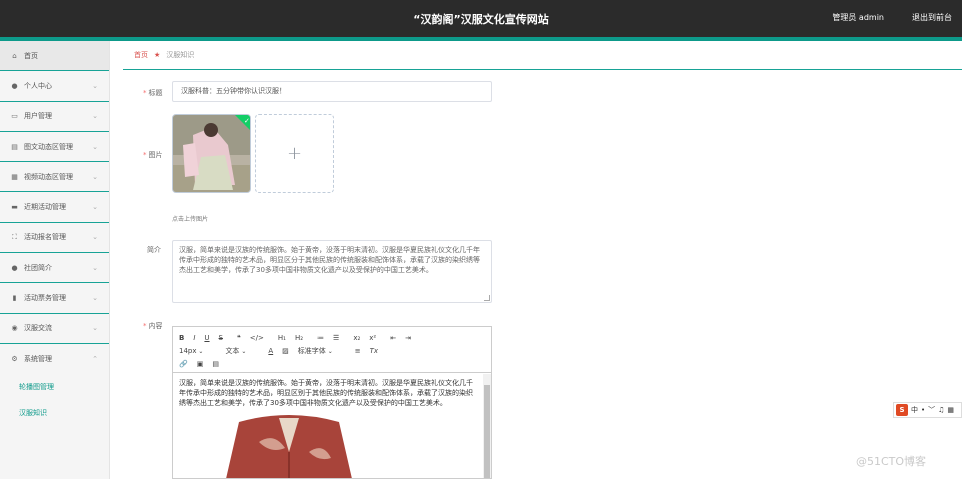 This screenshot has height=479, width=962. I want to click on admin-username: 管理员 admin, so click(858, 17).